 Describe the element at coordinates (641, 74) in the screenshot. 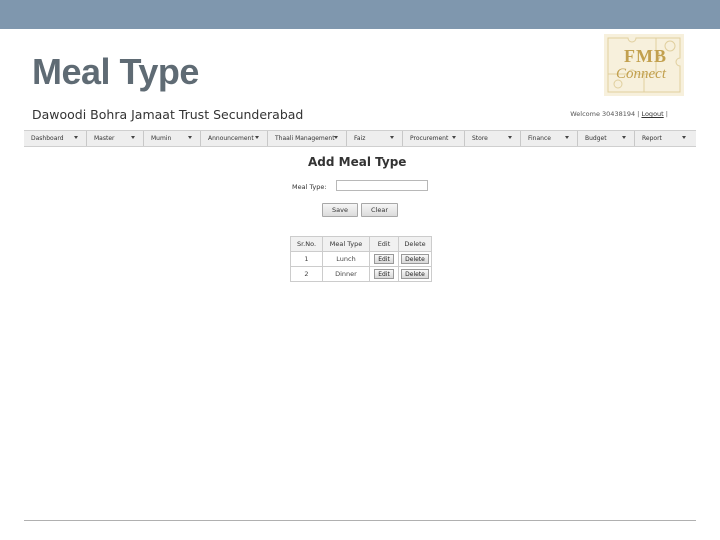

I see `logo-text-secondary: Connect` at that location.